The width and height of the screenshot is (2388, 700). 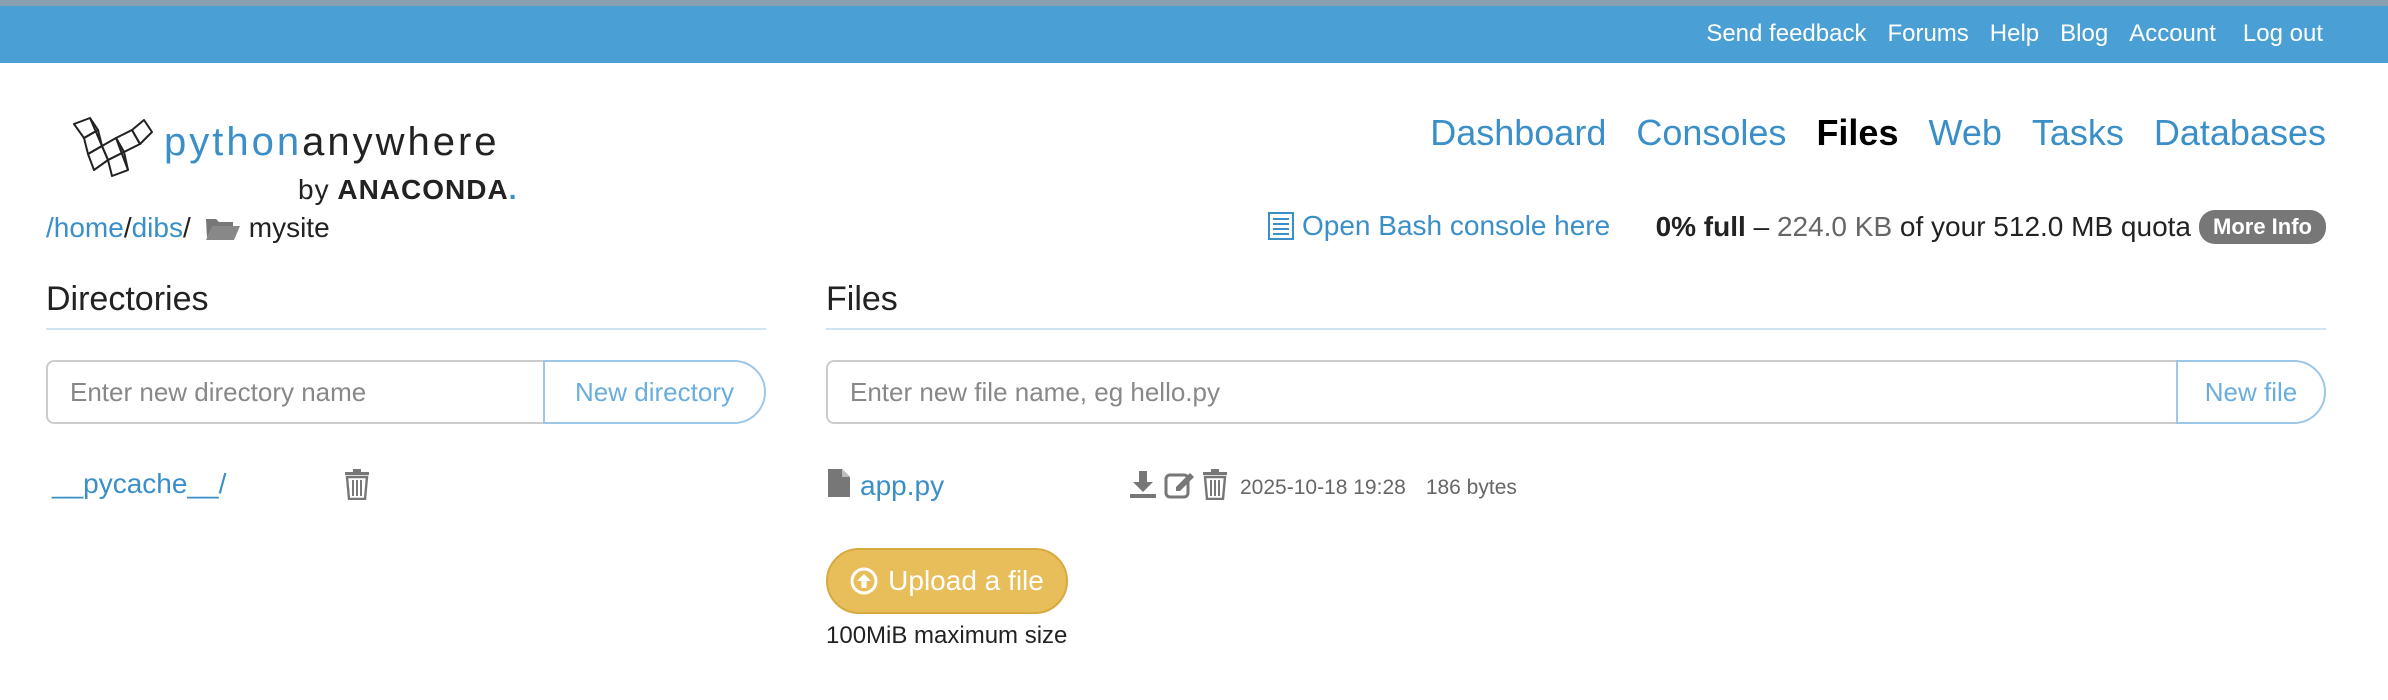 What do you see at coordinates (113, 147) in the screenshot?
I see `pythonanywhere-logo-icon` at bounding box center [113, 147].